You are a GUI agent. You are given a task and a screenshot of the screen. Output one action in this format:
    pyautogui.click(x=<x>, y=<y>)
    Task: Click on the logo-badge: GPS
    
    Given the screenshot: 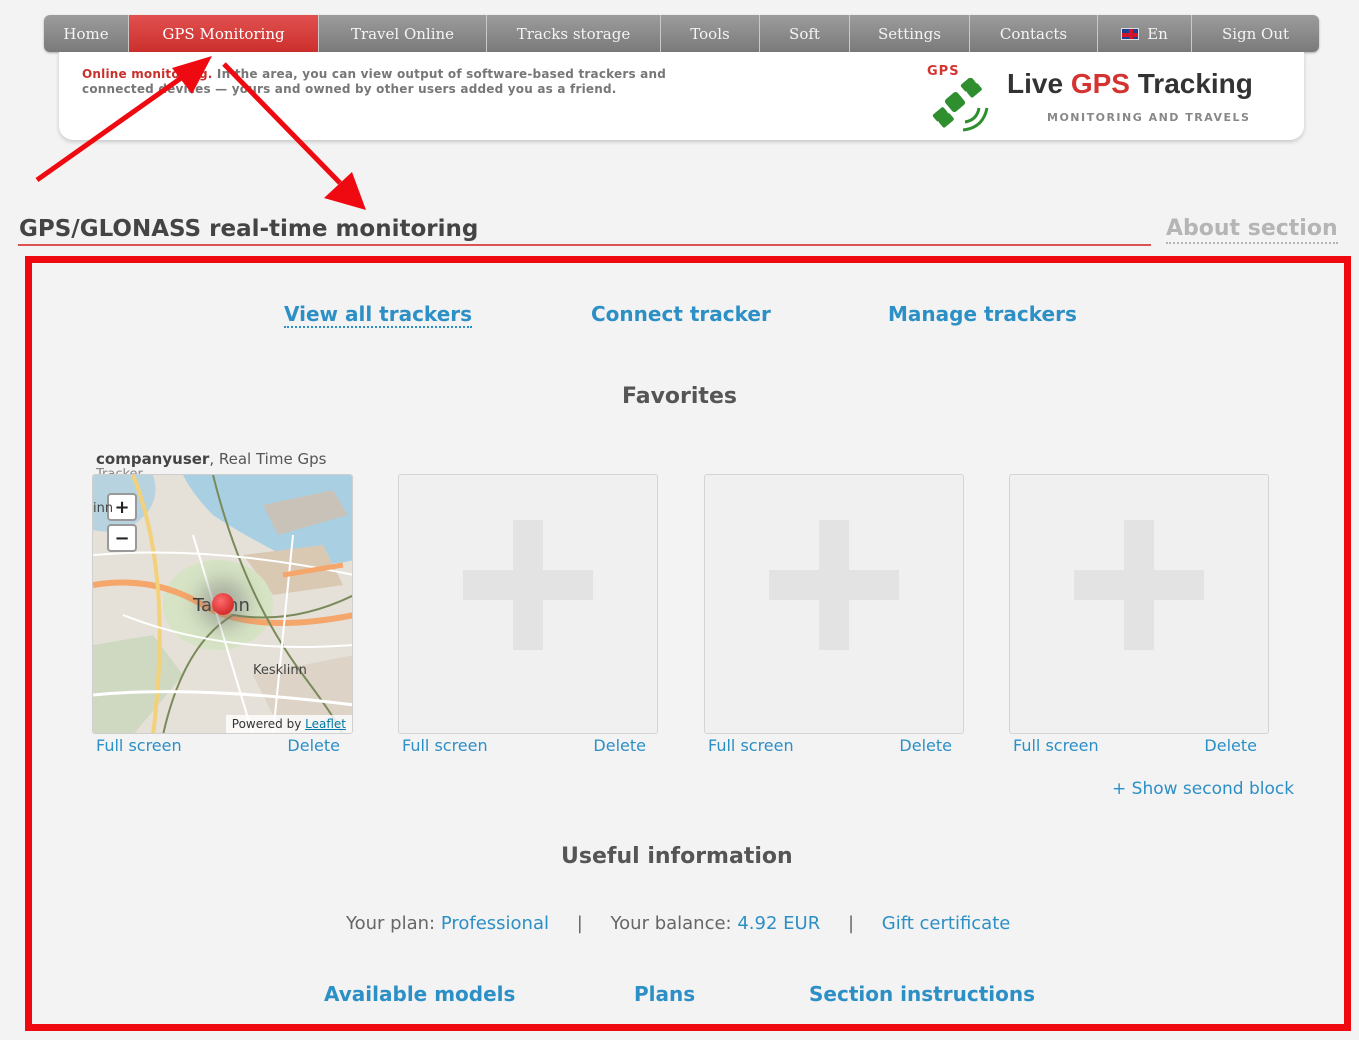 What is the action you would take?
    pyautogui.click(x=943, y=71)
    